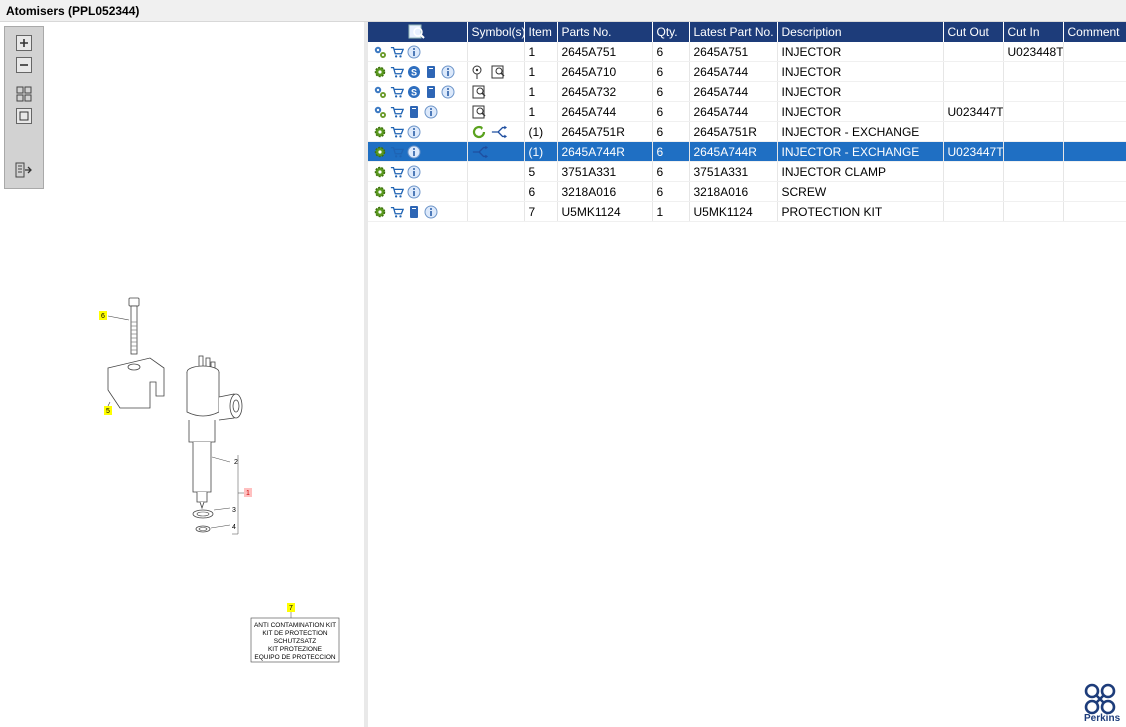 This screenshot has height=727, width=1126. What do you see at coordinates (295, 641) in the screenshot?
I see `kit-label-line-3: SCHUTZSATZ` at bounding box center [295, 641].